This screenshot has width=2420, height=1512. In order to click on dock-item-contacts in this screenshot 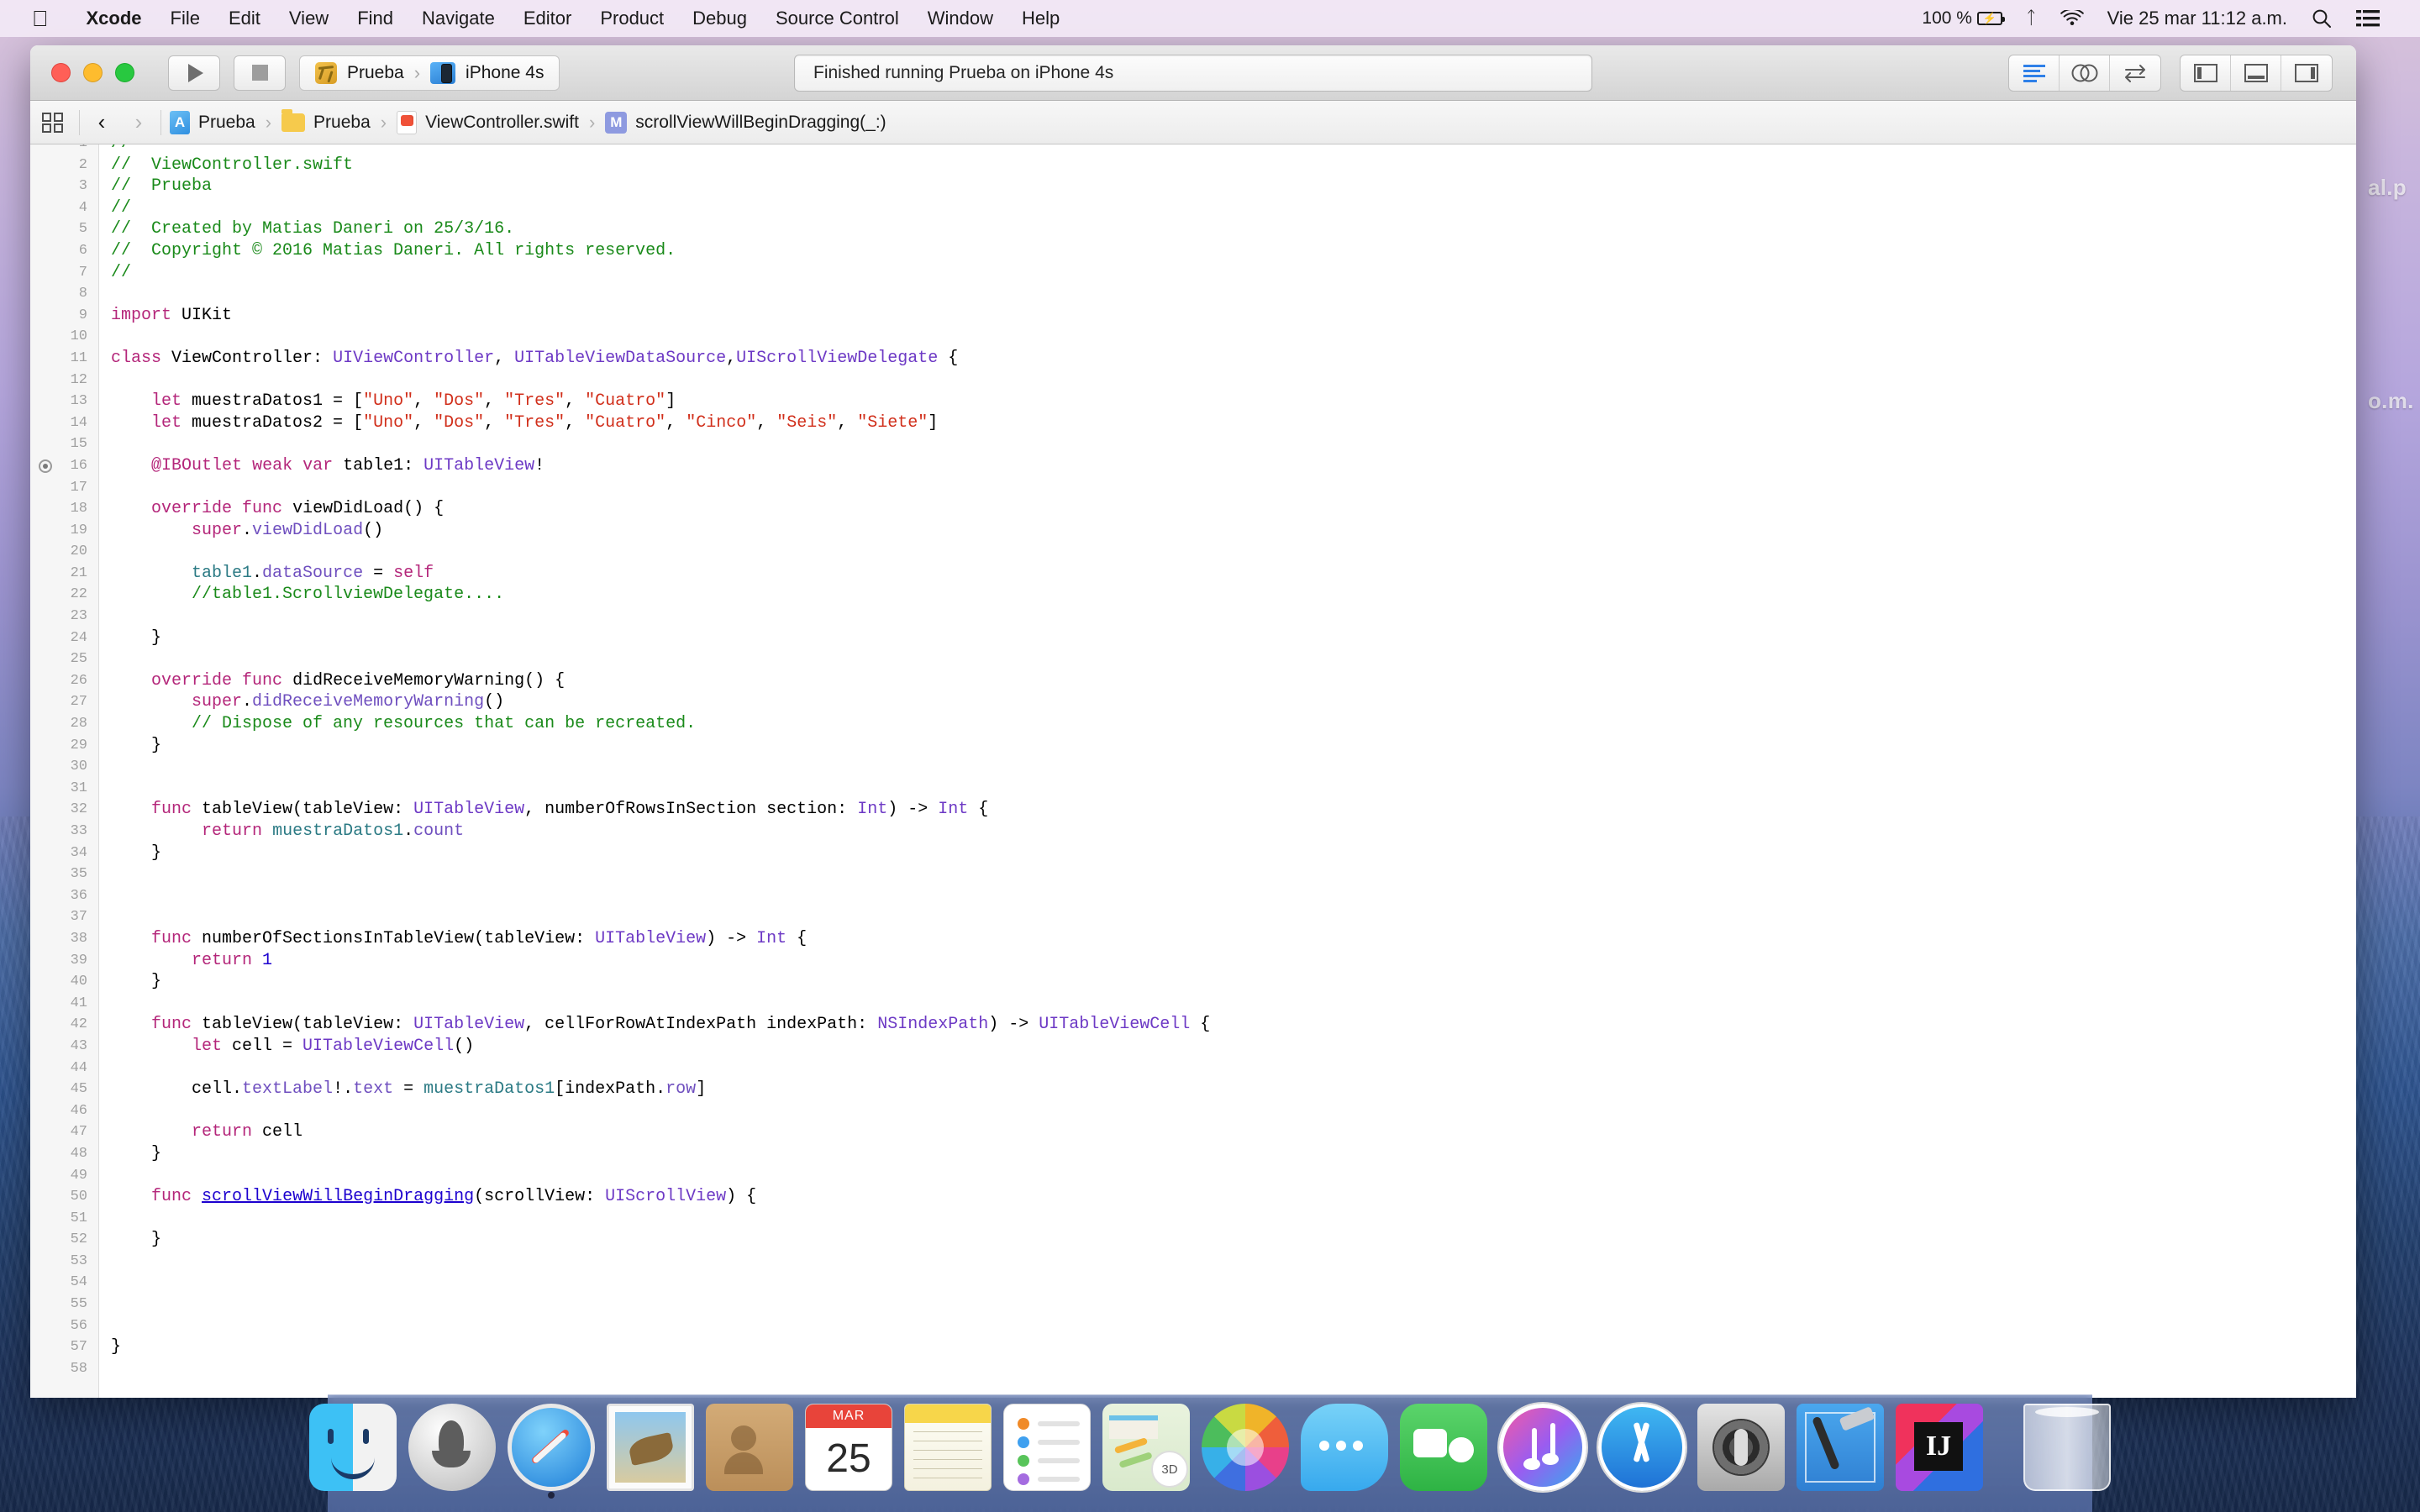, I will do `click(749, 1447)`.